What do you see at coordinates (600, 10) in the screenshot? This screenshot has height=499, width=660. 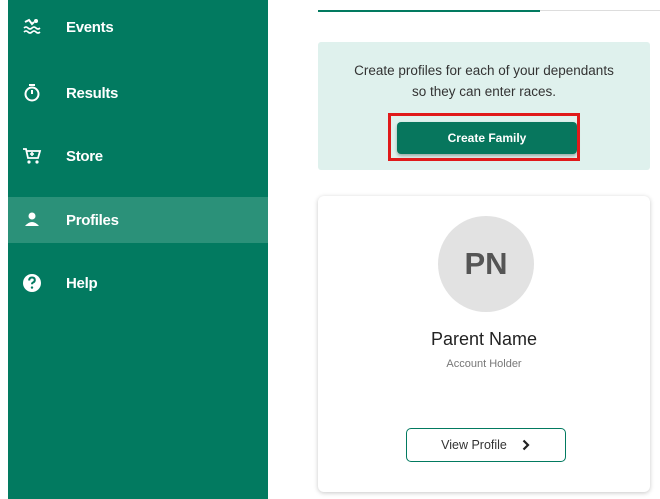 I see `tab-divider` at bounding box center [600, 10].